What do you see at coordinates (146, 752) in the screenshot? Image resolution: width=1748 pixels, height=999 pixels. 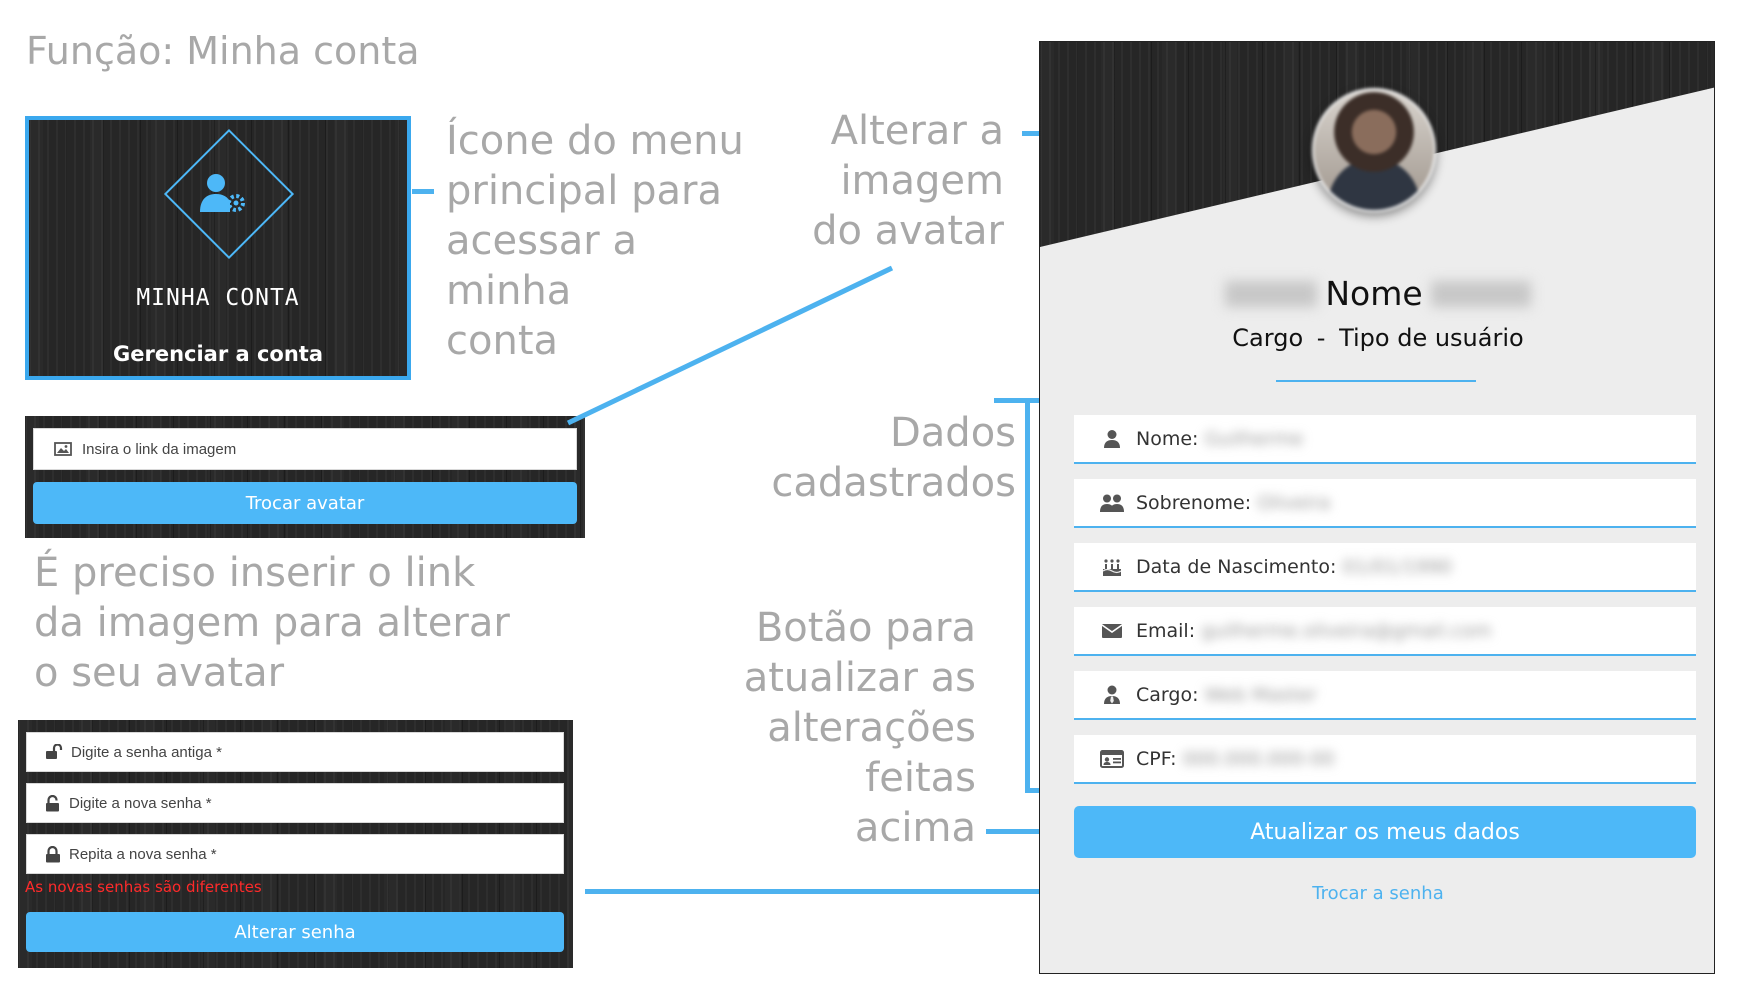 I see `old-password-placeholder: Digite a senha antiga *` at bounding box center [146, 752].